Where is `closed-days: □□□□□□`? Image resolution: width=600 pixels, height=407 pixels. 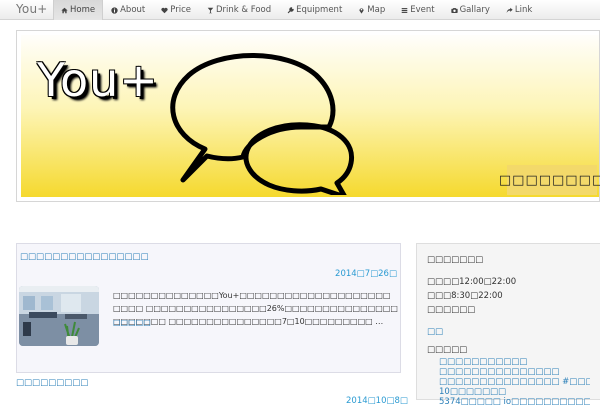
closed-days: □□□□□□ is located at coordinates (451, 310).